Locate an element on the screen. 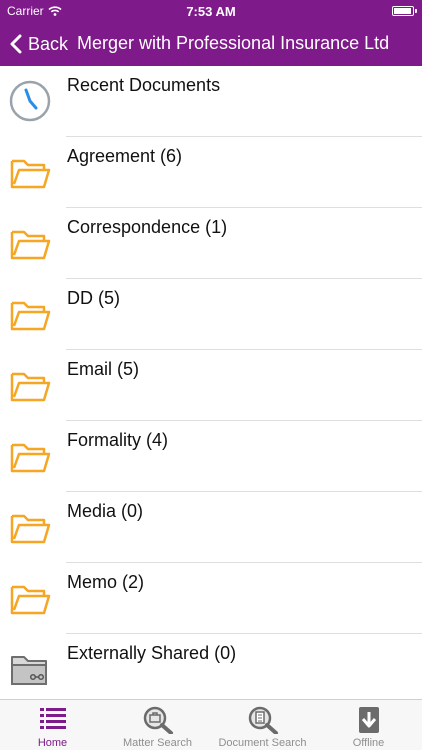 This screenshot has height=750, width=422. tab-label: Home is located at coordinates (52, 743).